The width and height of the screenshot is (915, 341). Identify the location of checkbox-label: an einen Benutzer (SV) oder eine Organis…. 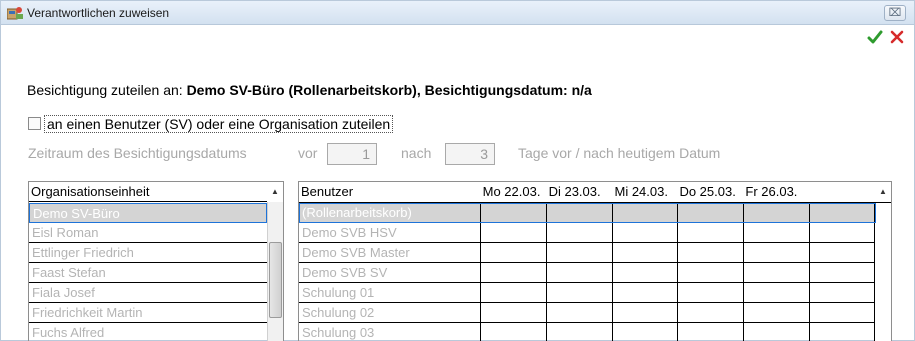
(219, 124).